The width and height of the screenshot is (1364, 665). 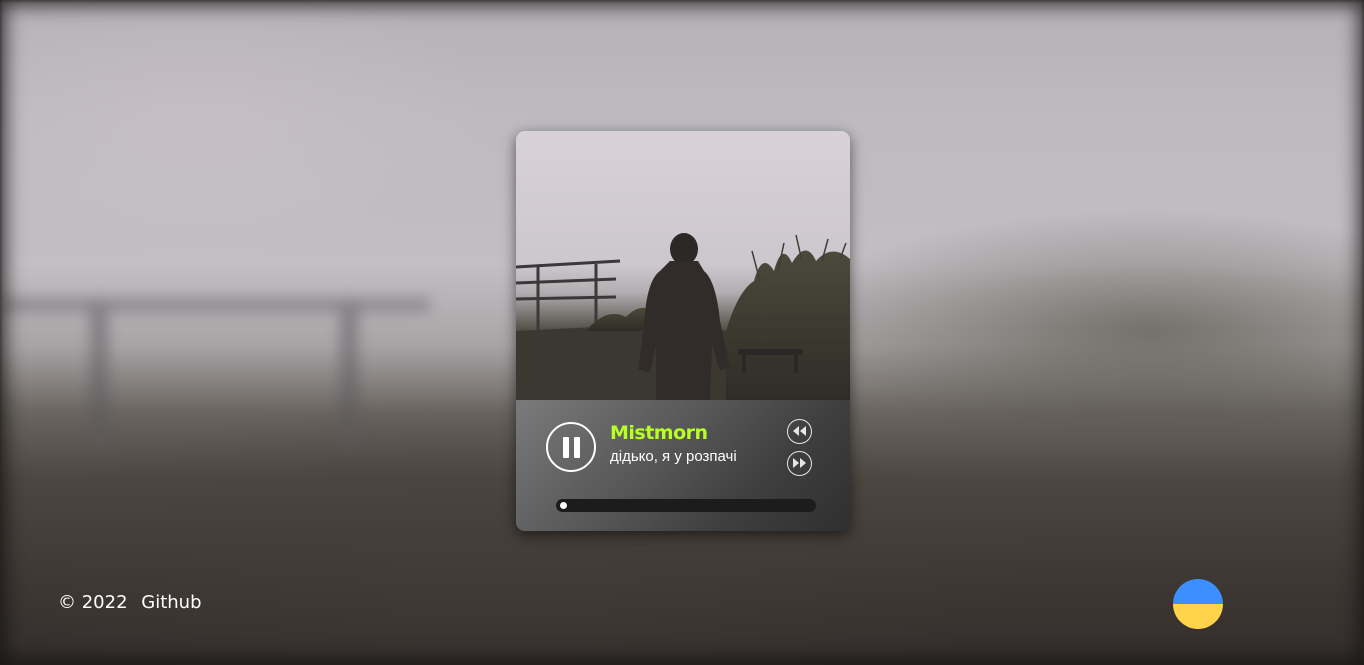 I want to click on pause-icon, so click(x=566, y=447).